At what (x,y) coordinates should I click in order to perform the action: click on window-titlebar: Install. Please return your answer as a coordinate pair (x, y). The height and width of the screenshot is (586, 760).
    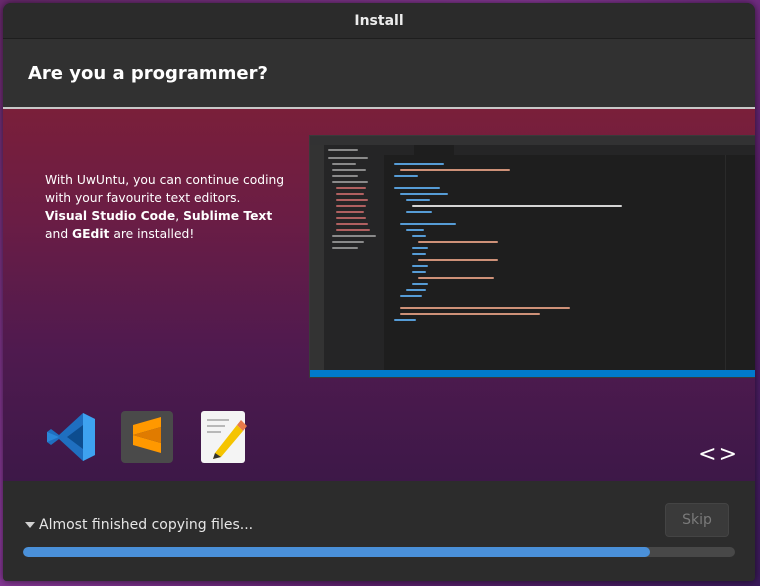
    Looking at the image, I should click on (379, 21).